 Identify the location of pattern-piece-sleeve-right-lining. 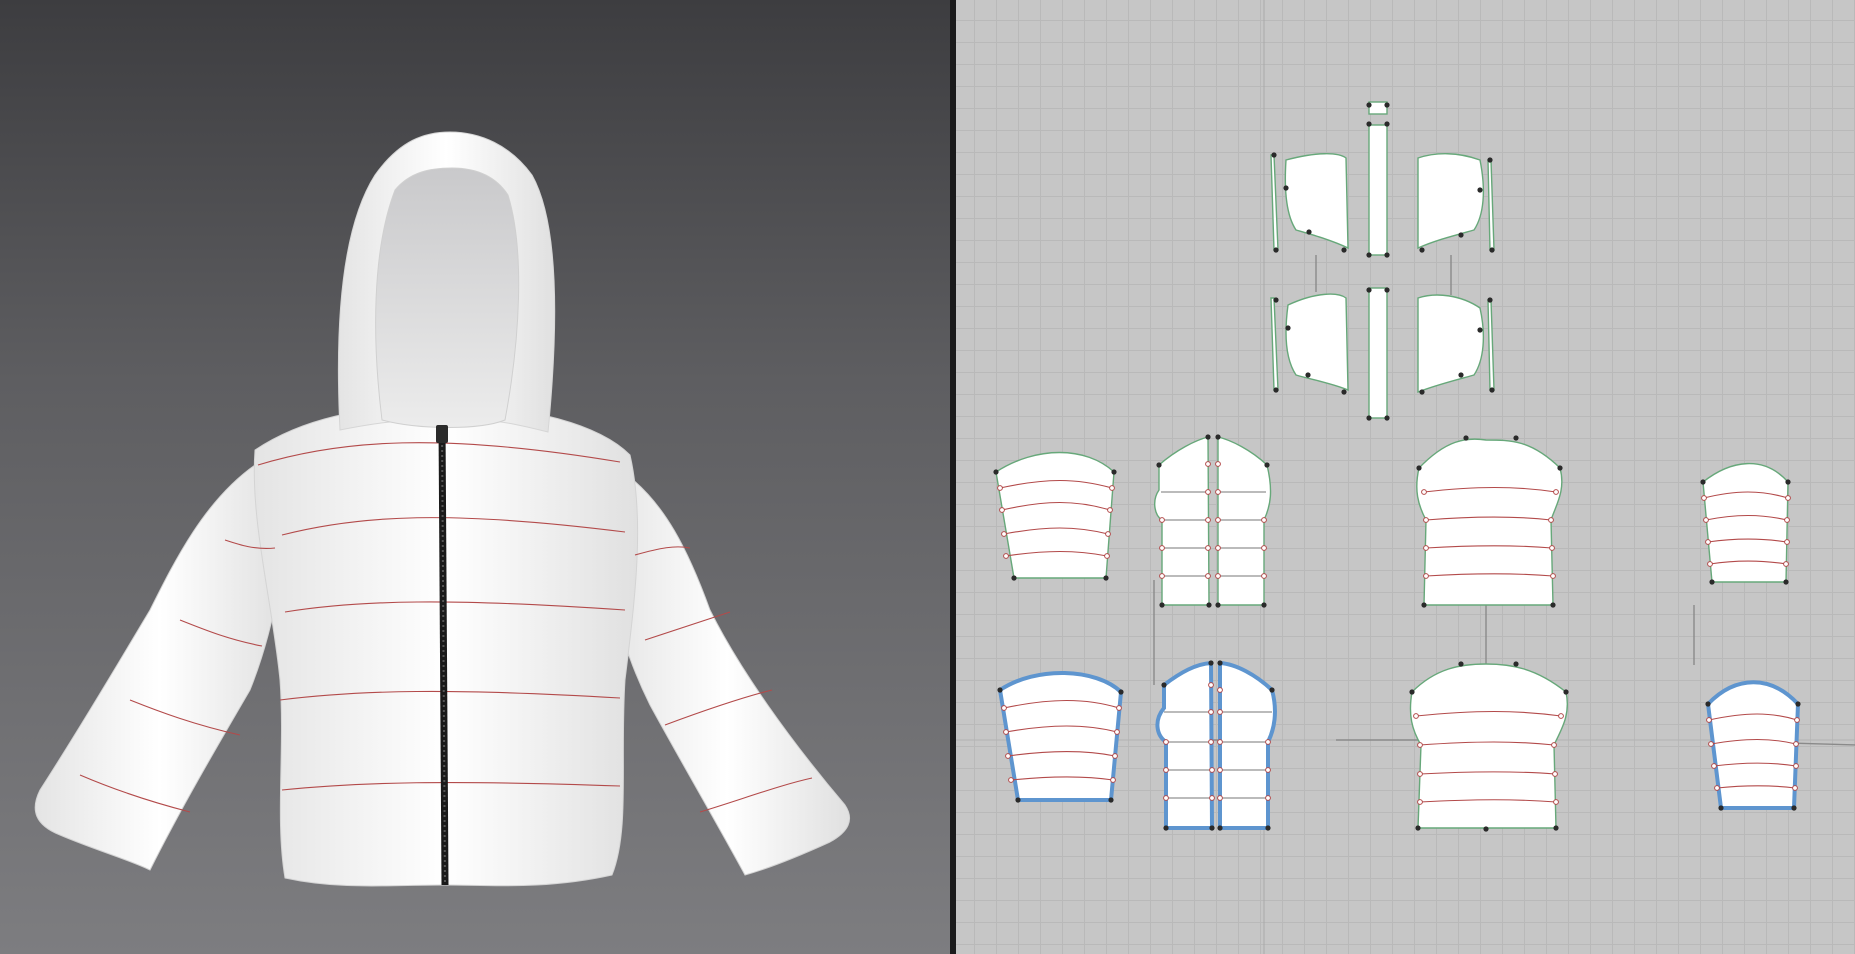
(1753, 745).